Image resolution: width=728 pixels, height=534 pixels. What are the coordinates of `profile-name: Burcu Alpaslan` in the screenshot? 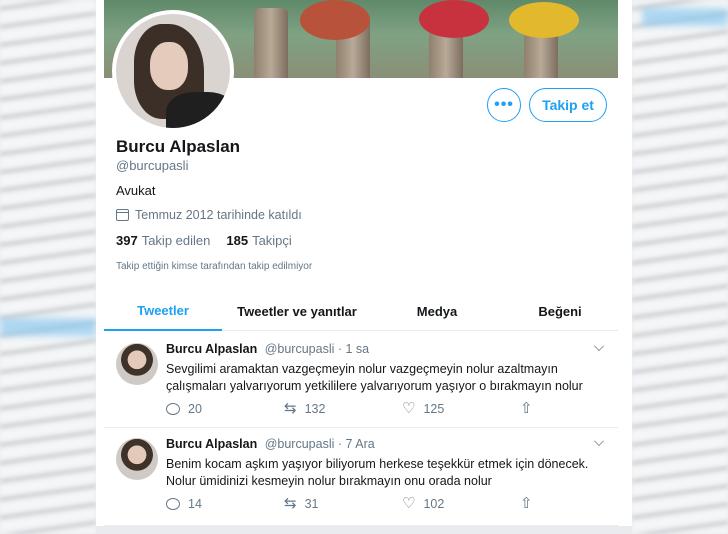 It's located at (178, 146).